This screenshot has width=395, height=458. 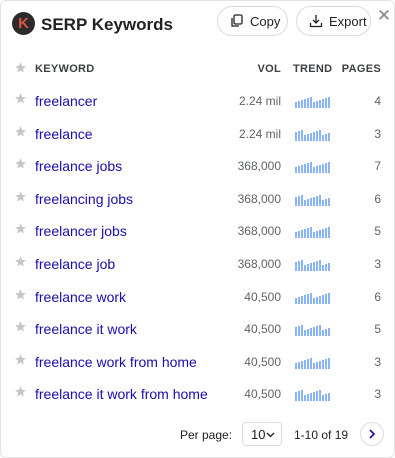 What do you see at coordinates (197, 328) in the screenshot?
I see `table-row: freelance it work 40,500 5` at bounding box center [197, 328].